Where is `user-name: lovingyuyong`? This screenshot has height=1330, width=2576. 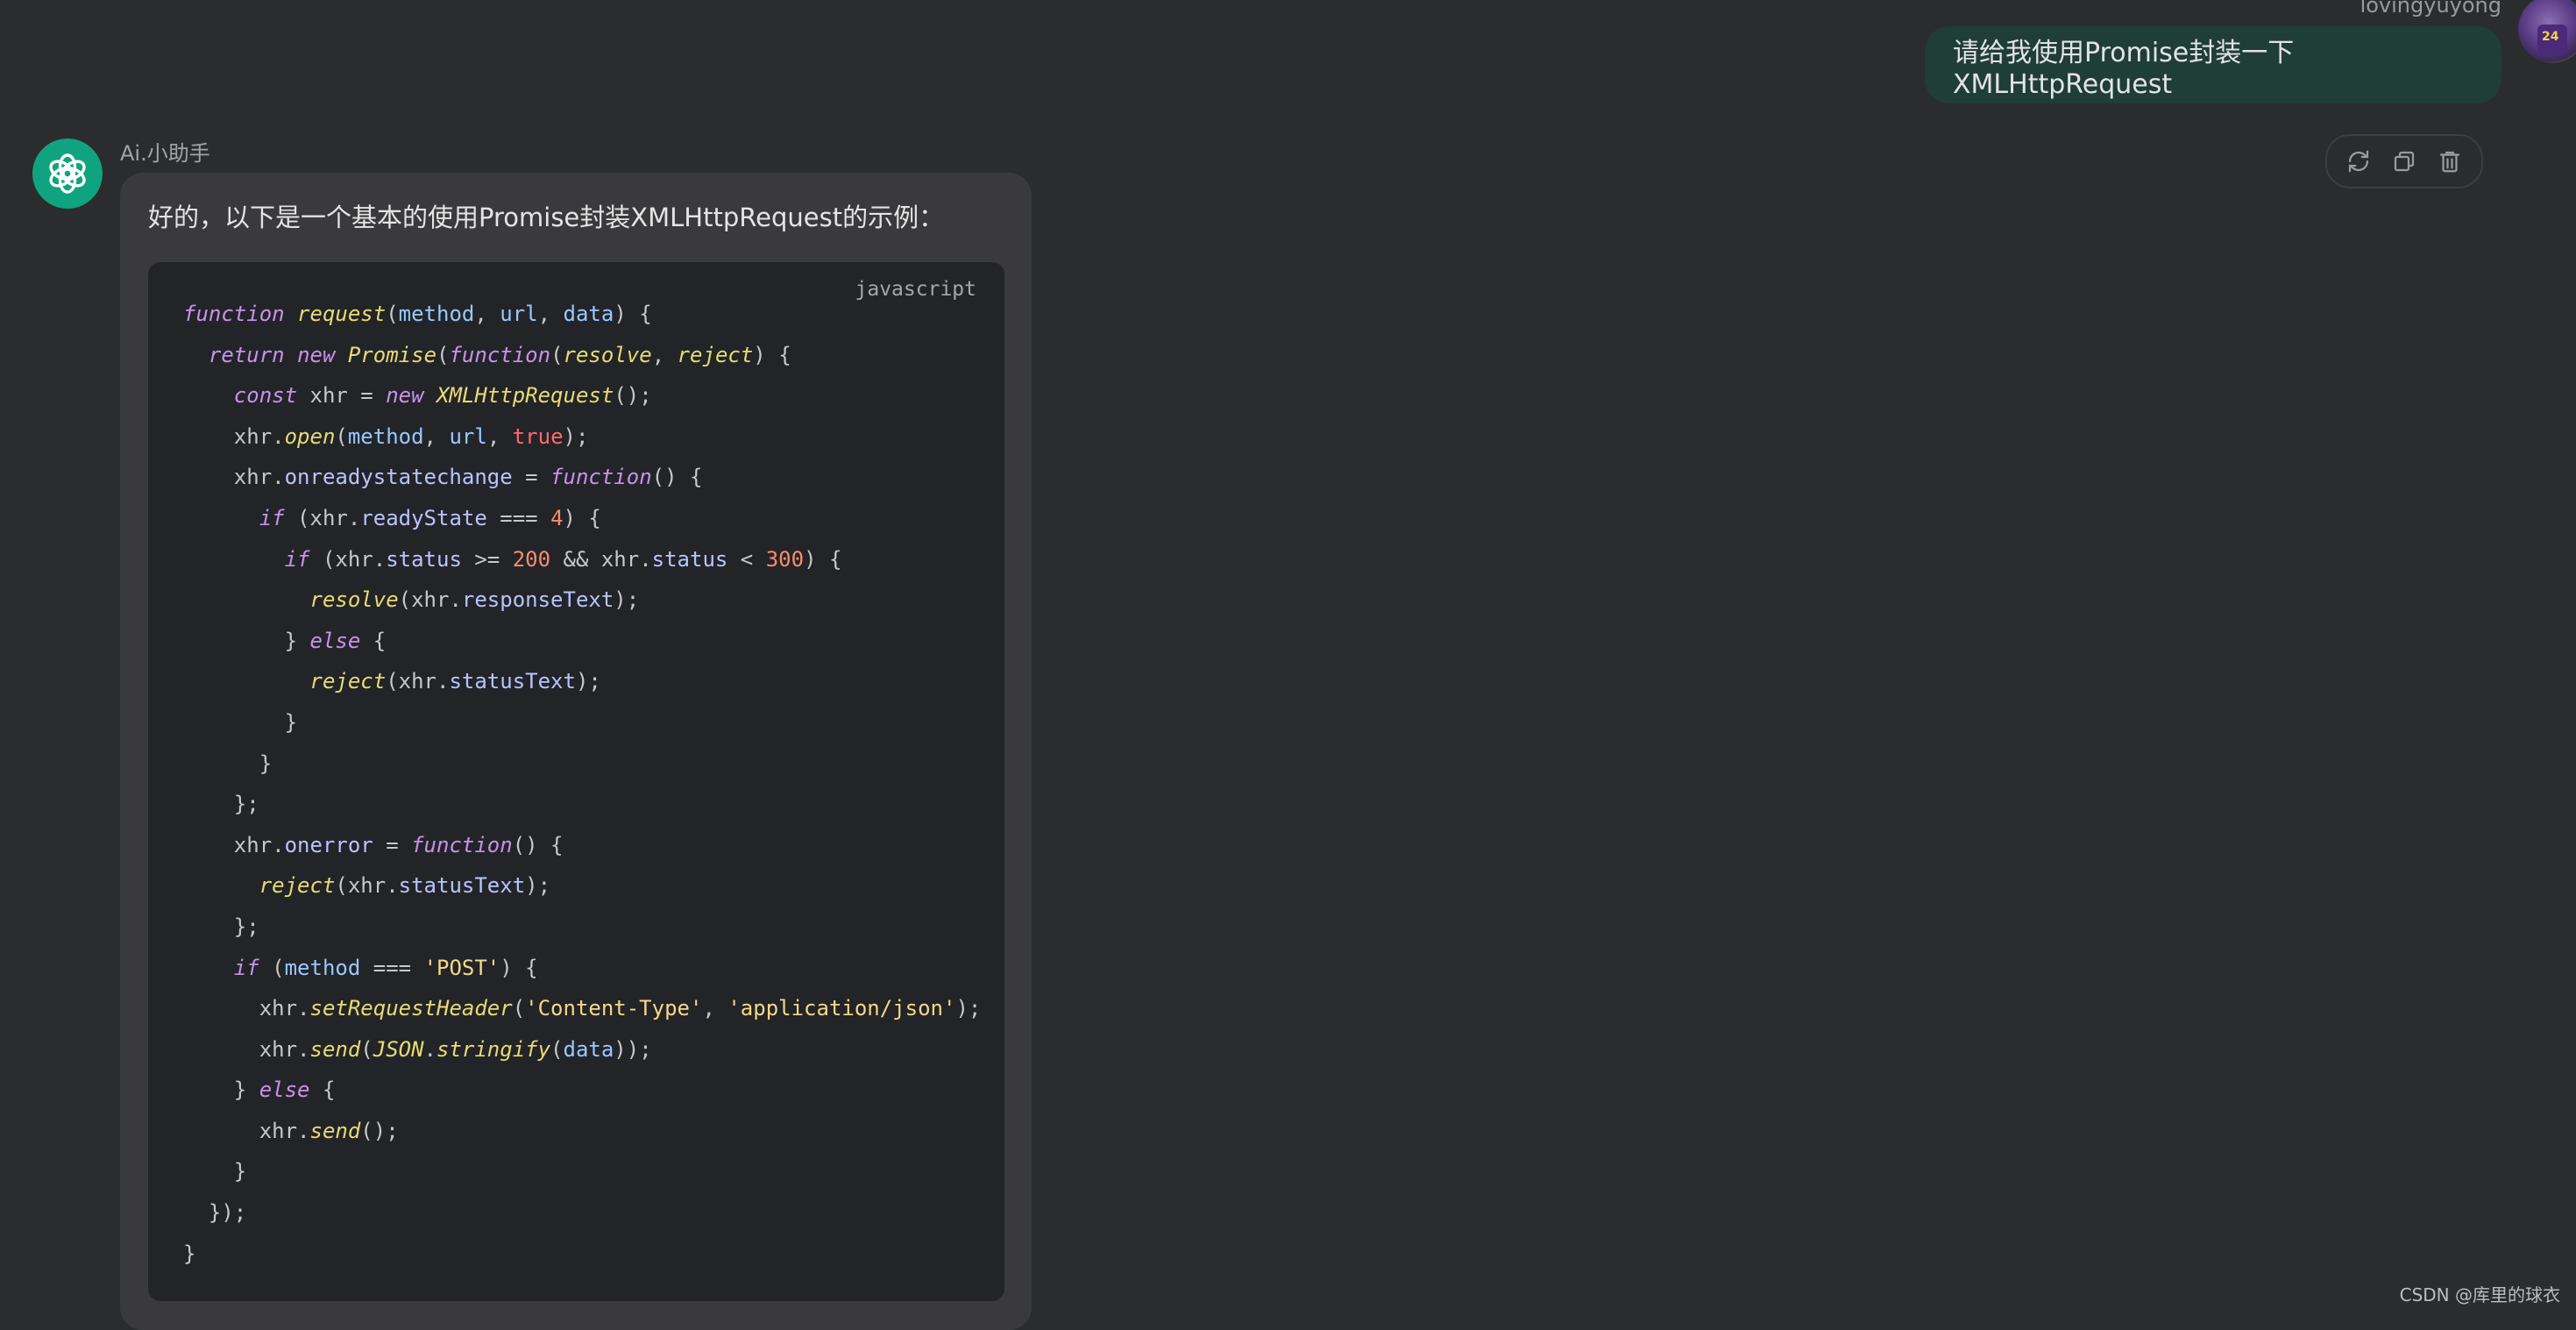
user-name: lovingyuyong is located at coordinates (2430, 9).